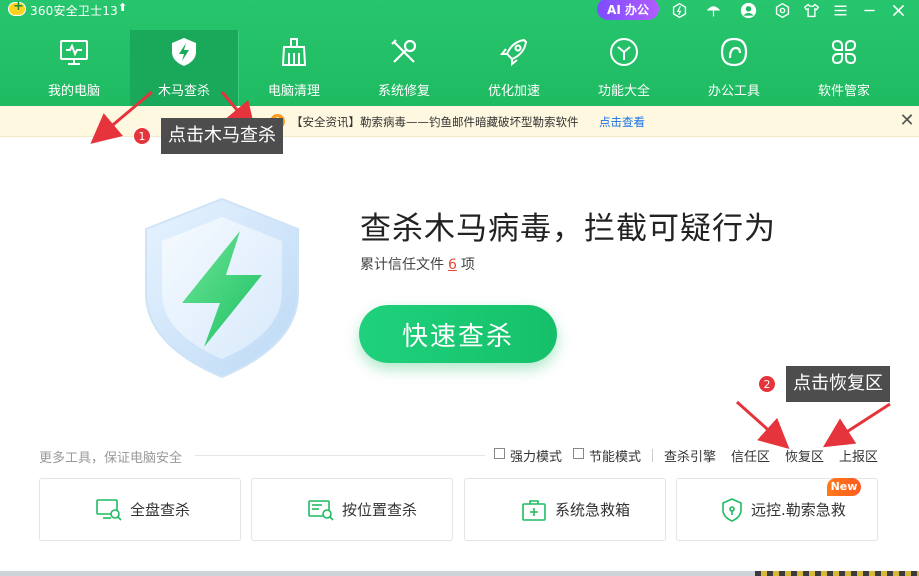  Describe the element at coordinates (593, 510) in the screenshot. I see `tool-label: 系统急救箱` at that location.